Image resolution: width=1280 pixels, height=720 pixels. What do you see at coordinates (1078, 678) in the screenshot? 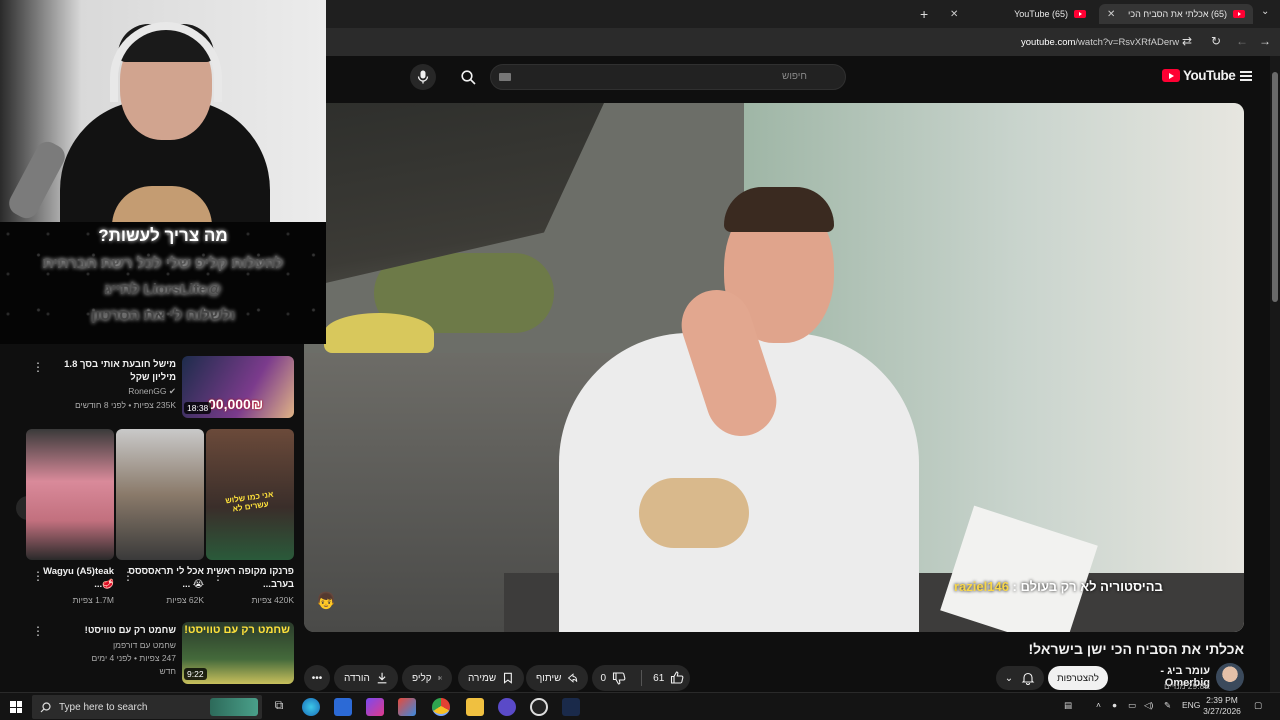
I see `subscribe-button: להצטרפות` at bounding box center [1078, 678].